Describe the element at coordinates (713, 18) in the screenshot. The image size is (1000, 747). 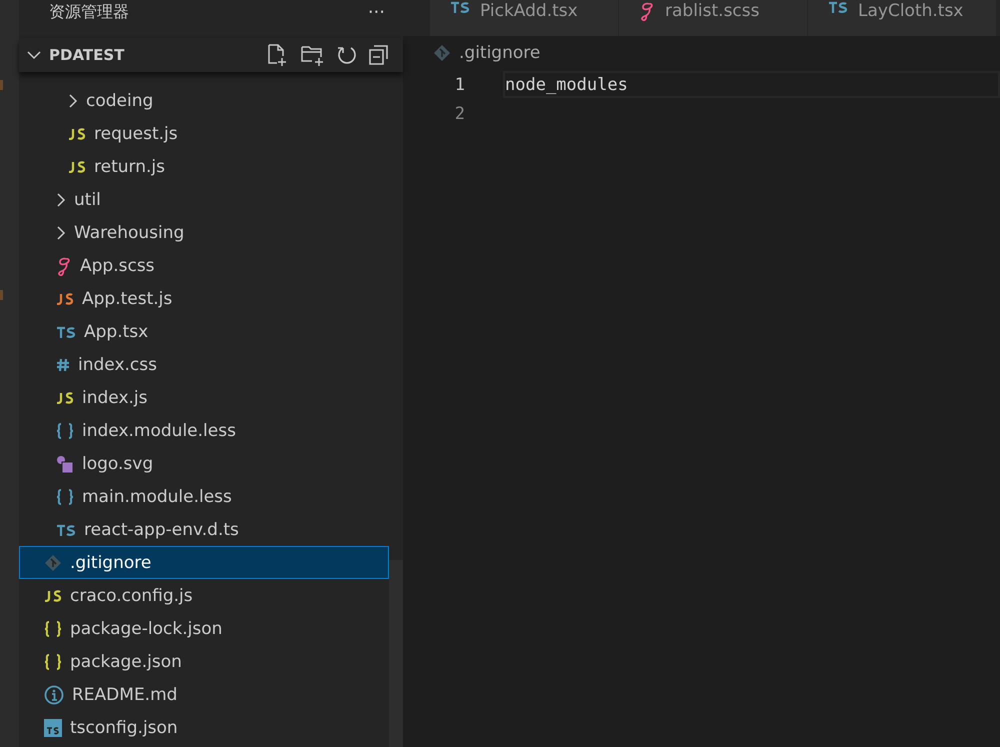
I see `editor-tab: rablist.scss` at that location.